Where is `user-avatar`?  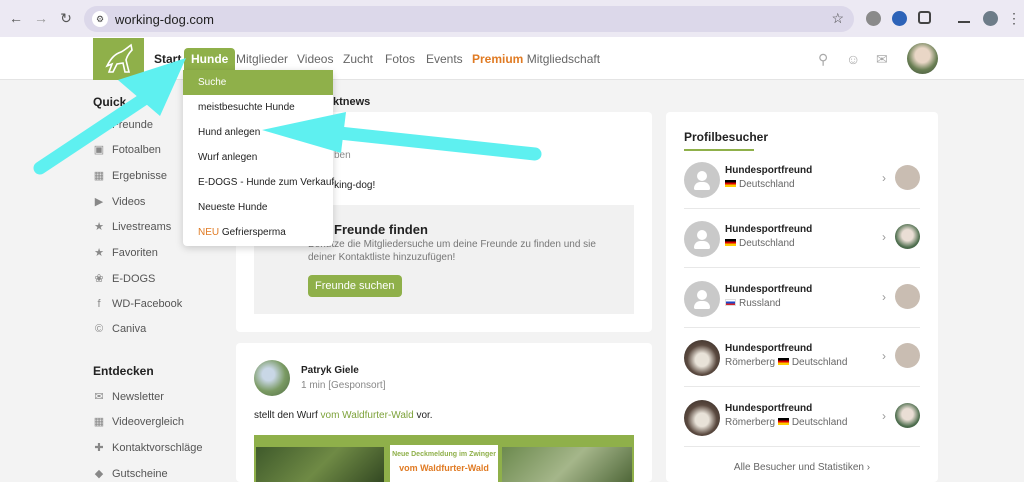
user-avatar is located at coordinates (922, 58).